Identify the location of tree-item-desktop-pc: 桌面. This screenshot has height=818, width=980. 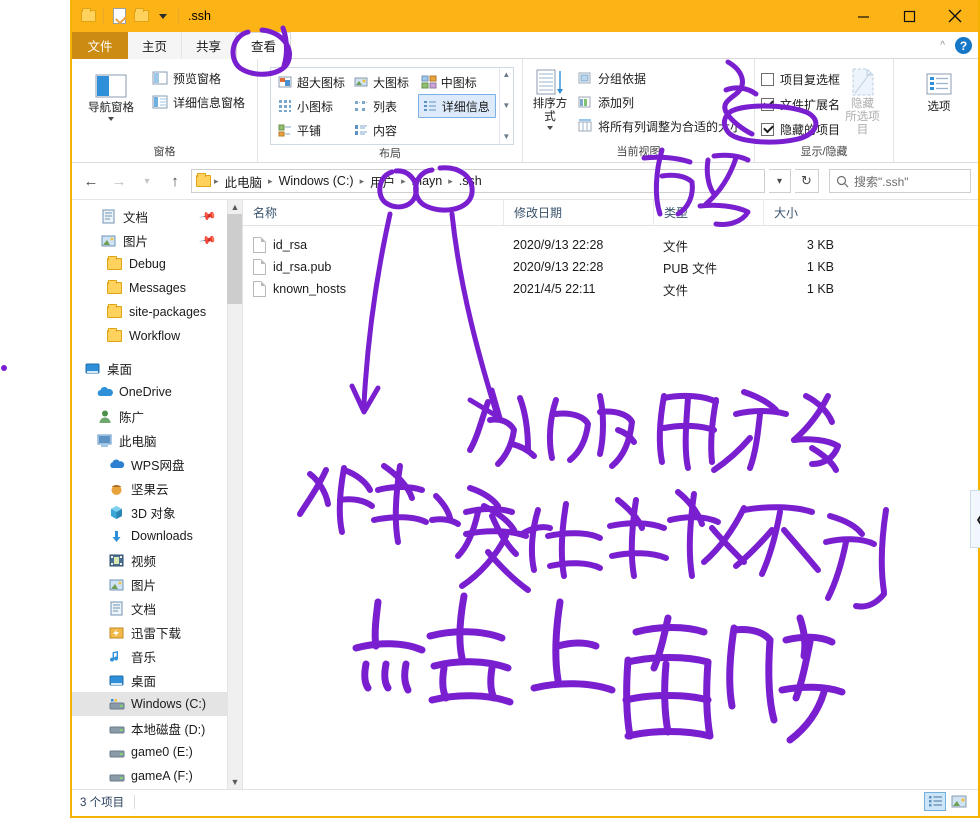
(149, 680).